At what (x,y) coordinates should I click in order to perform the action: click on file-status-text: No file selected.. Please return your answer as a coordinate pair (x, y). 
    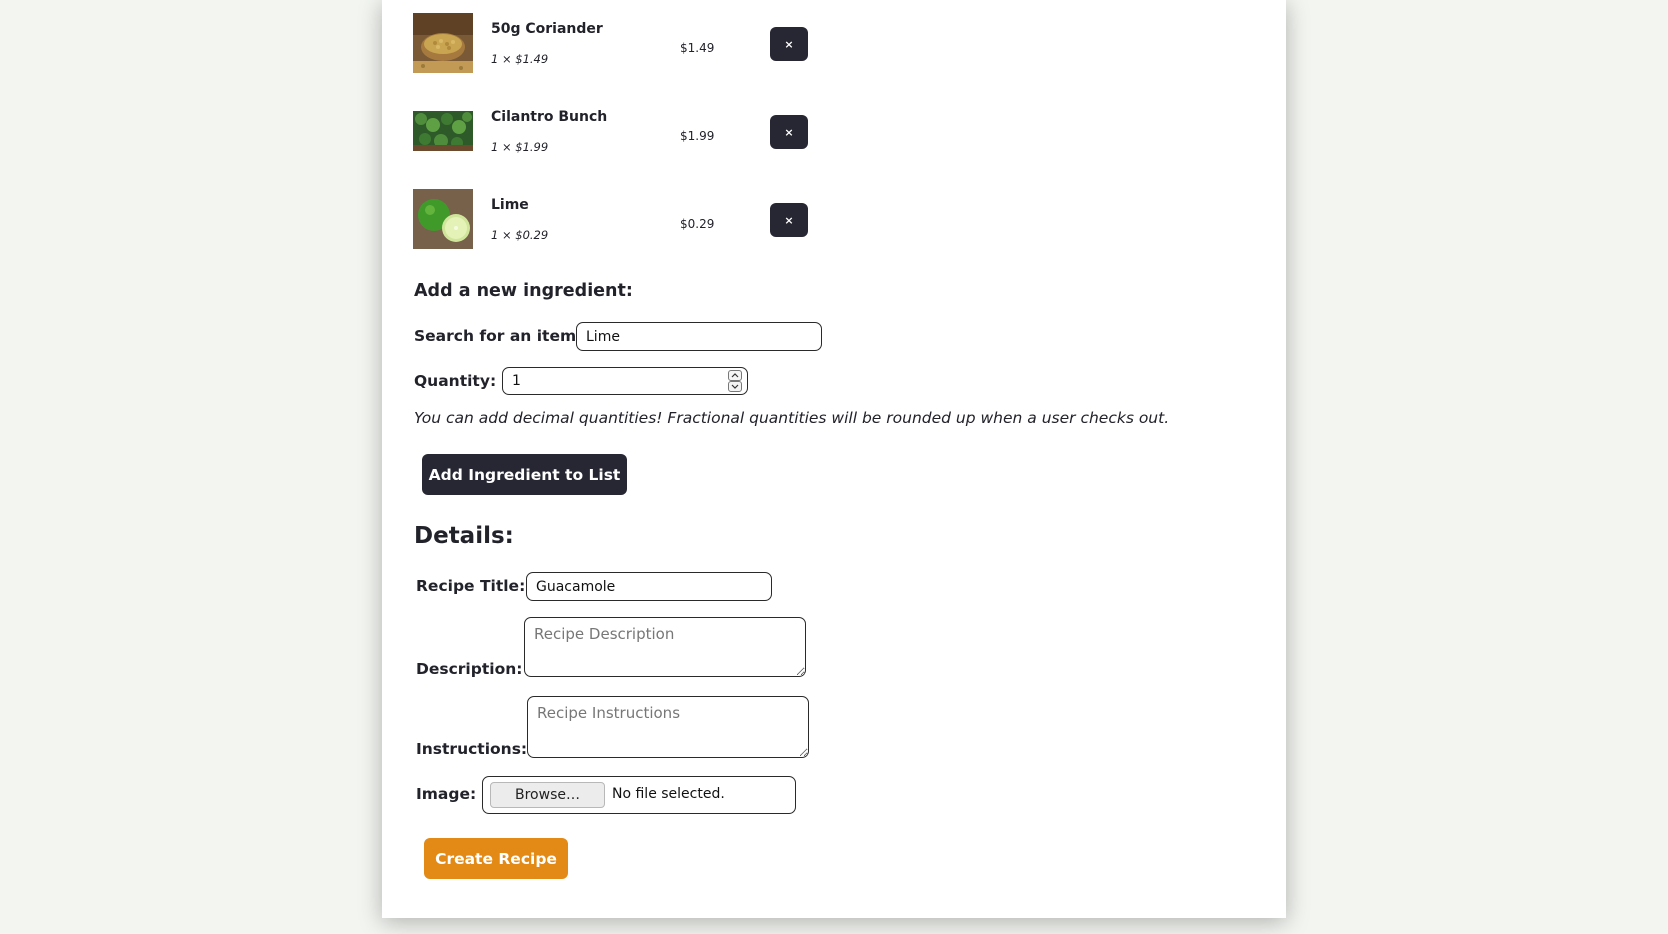
    Looking at the image, I should click on (668, 794).